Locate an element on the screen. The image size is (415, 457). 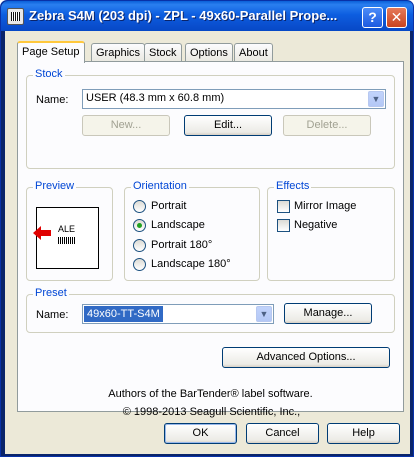
barcode-icon is located at coordinates (67, 240).